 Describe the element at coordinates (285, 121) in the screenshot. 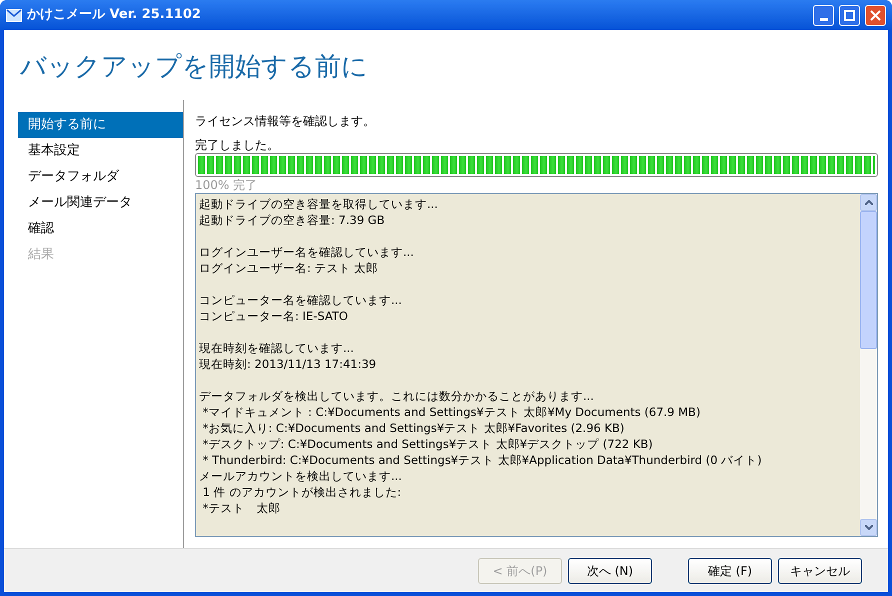

I see `description-text: ライセンス情報等を確認します。` at that location.